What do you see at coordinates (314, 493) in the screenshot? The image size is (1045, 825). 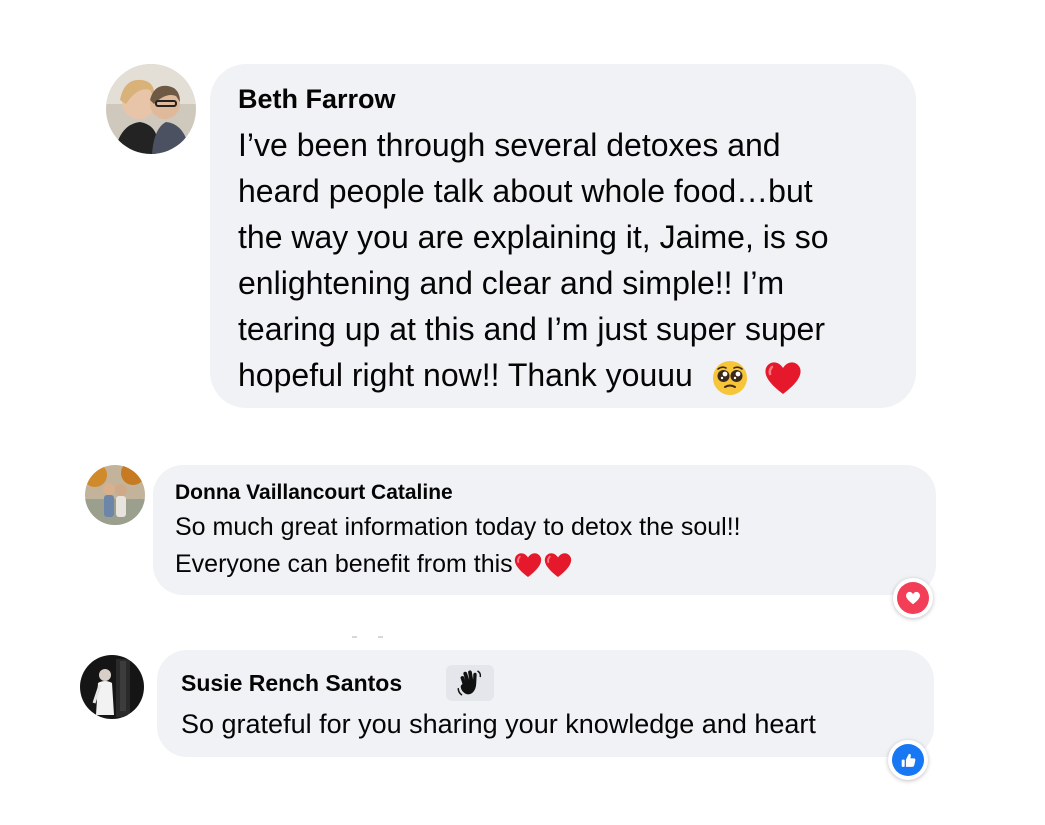 I see `comment-author: Donna Vaillancourt Cataline` at bounding box center [314, 493].